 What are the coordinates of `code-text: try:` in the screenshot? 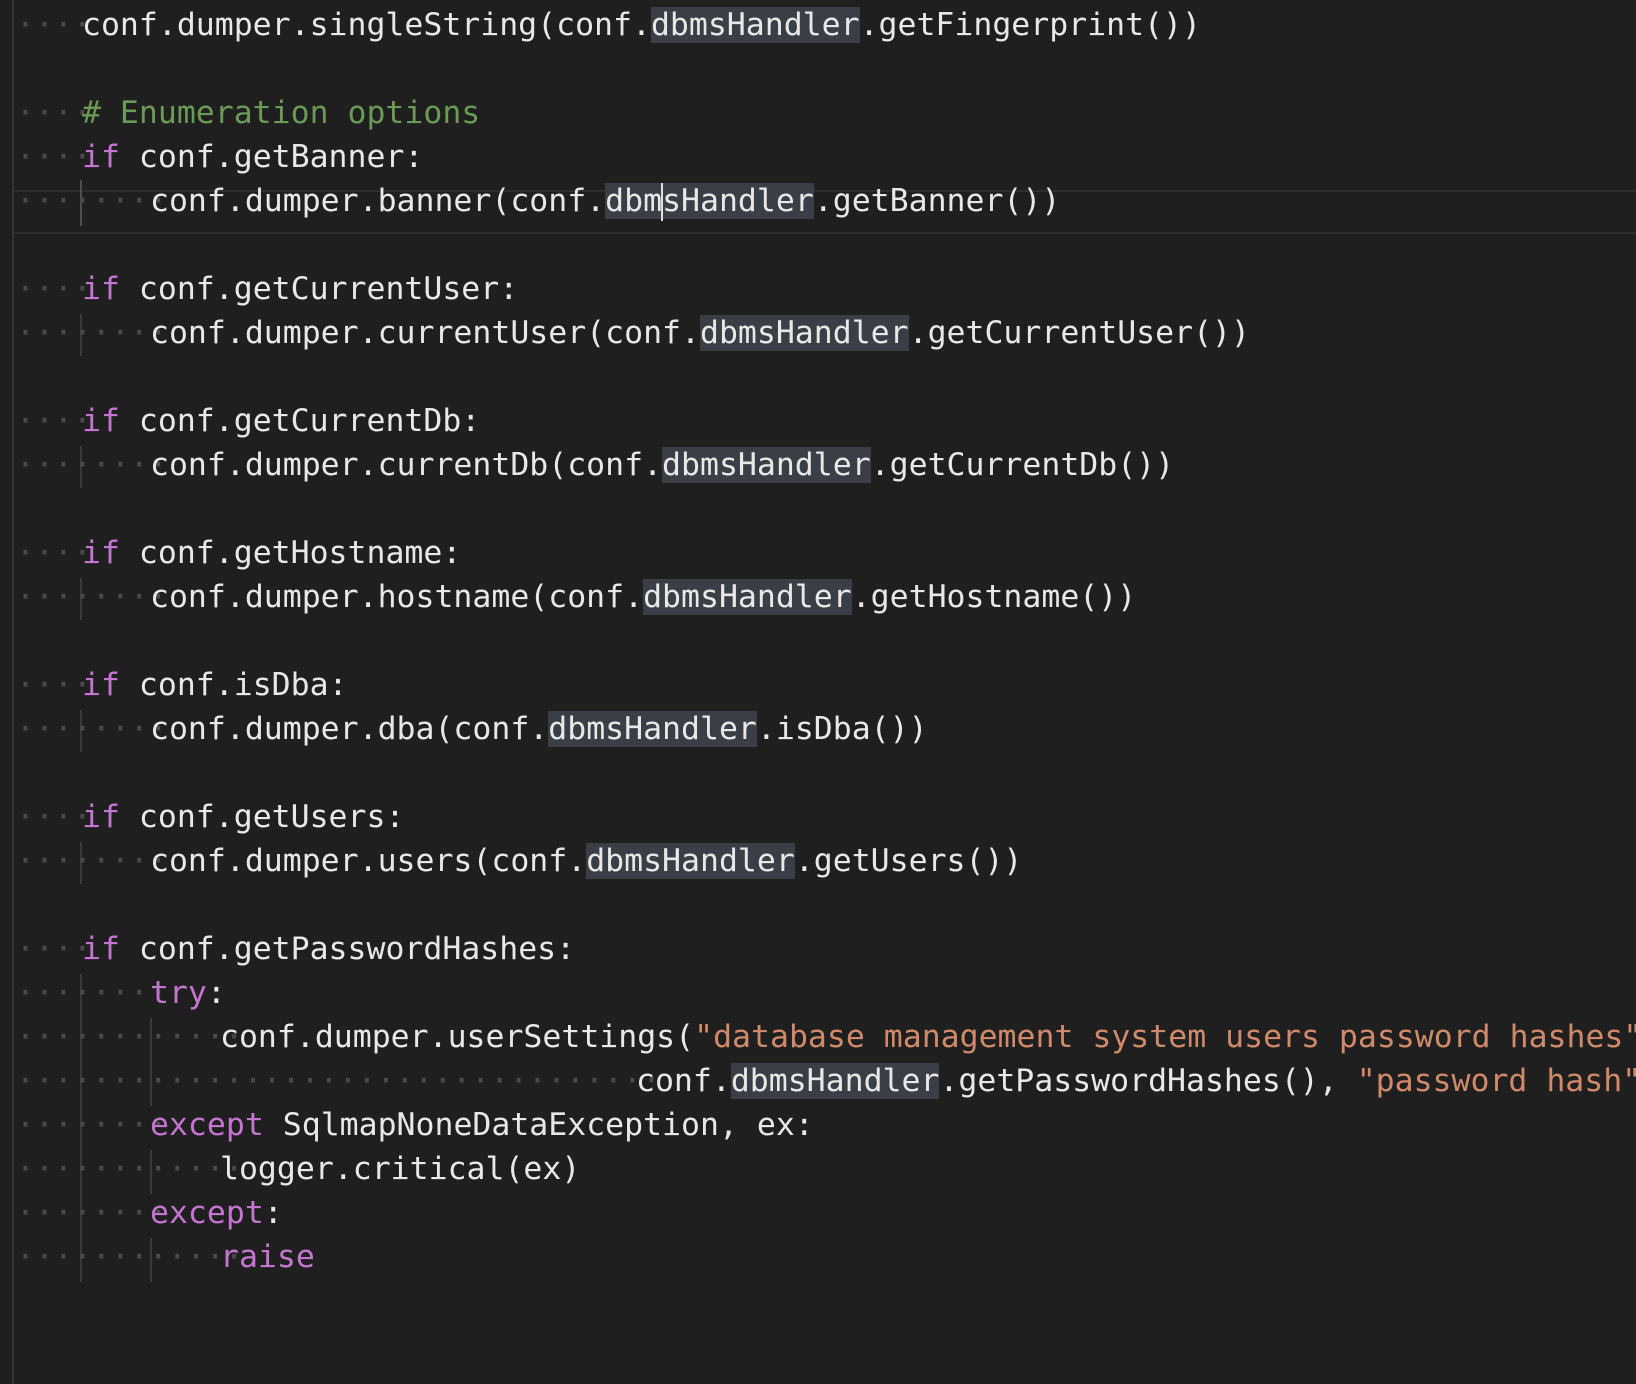 It's located at (188, 993).